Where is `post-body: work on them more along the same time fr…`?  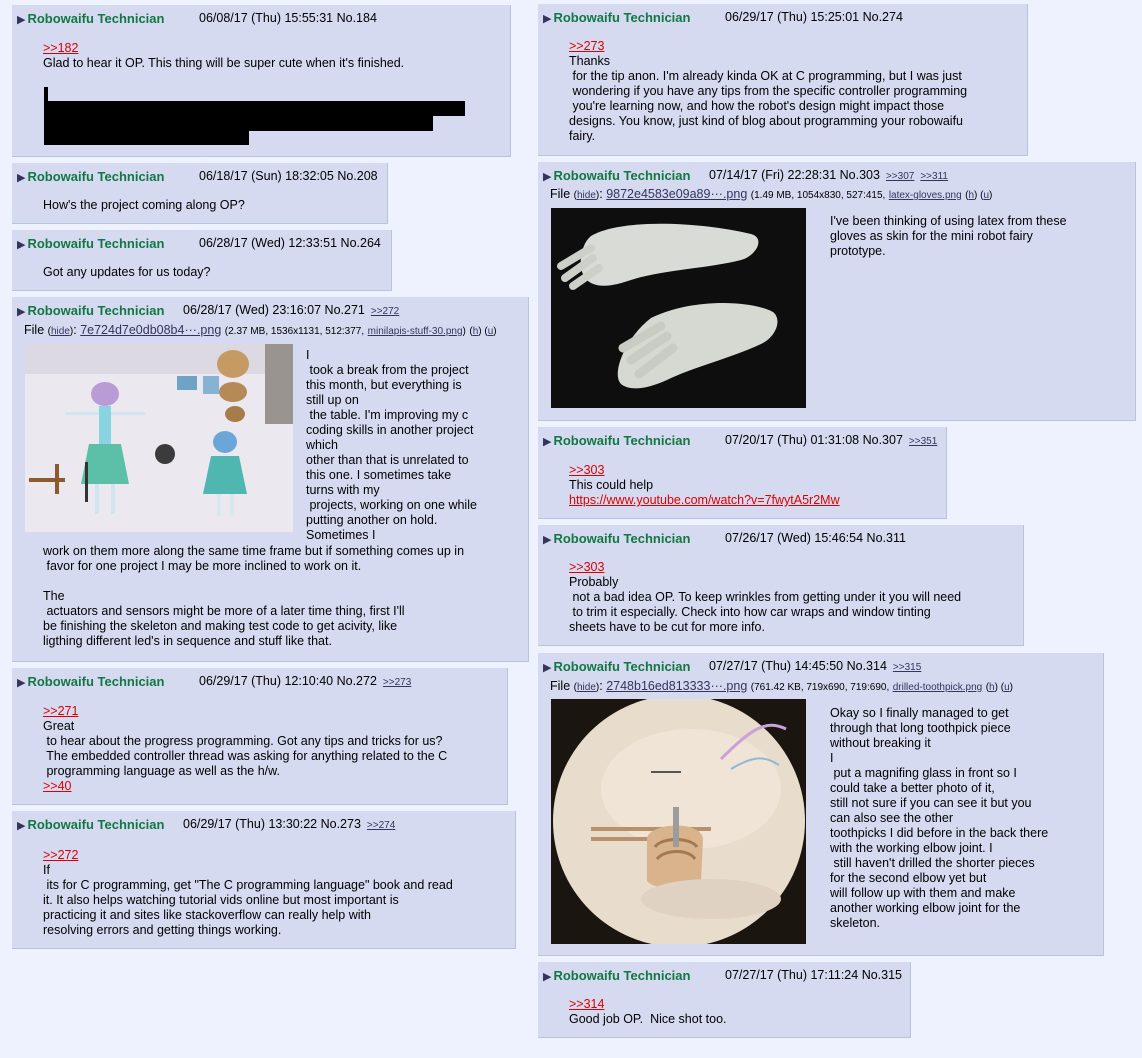 post-body: work on them more along the same time fr… is located at coordinates (253, 596).